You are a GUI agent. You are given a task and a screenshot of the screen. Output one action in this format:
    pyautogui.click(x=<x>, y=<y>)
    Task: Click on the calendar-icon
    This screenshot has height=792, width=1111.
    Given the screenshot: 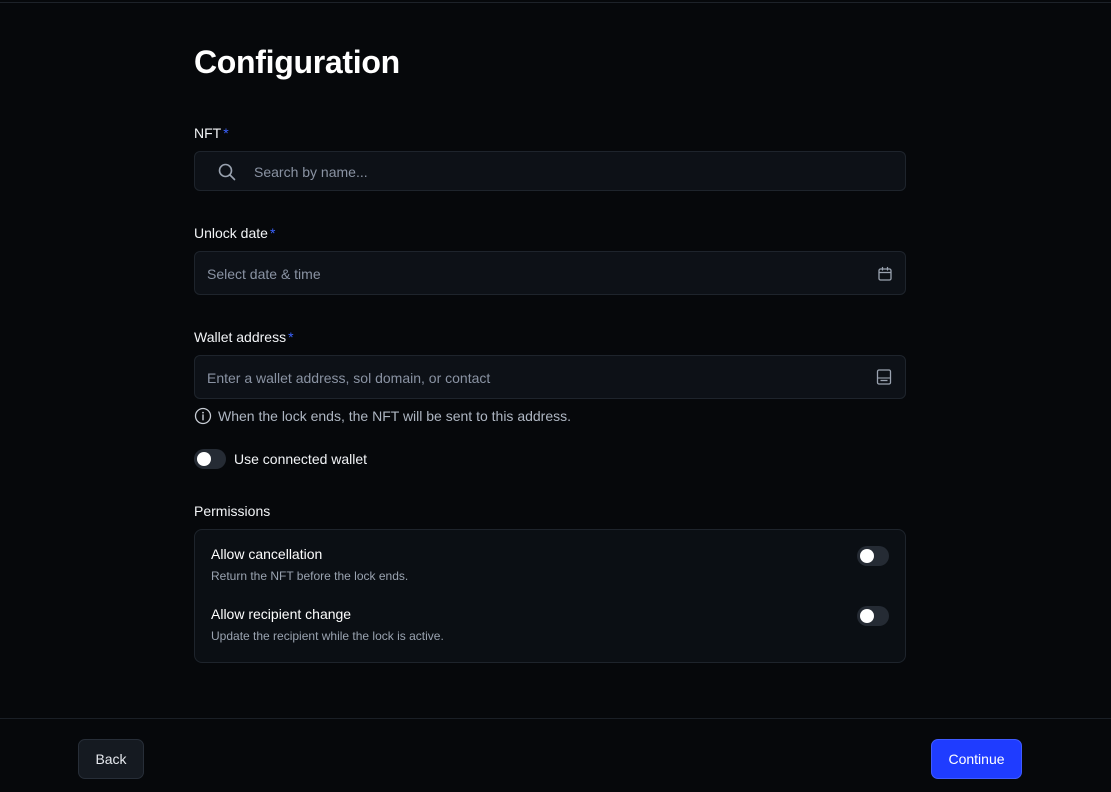 What is the action you would take?
    pyautogui.click(x=885, y=274)
    